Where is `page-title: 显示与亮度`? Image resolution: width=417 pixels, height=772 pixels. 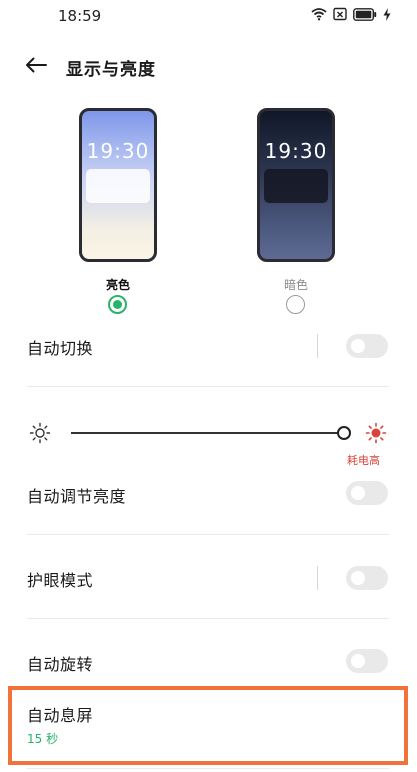 page-title: 显示与亮度 is located at coordinates (111, 70).